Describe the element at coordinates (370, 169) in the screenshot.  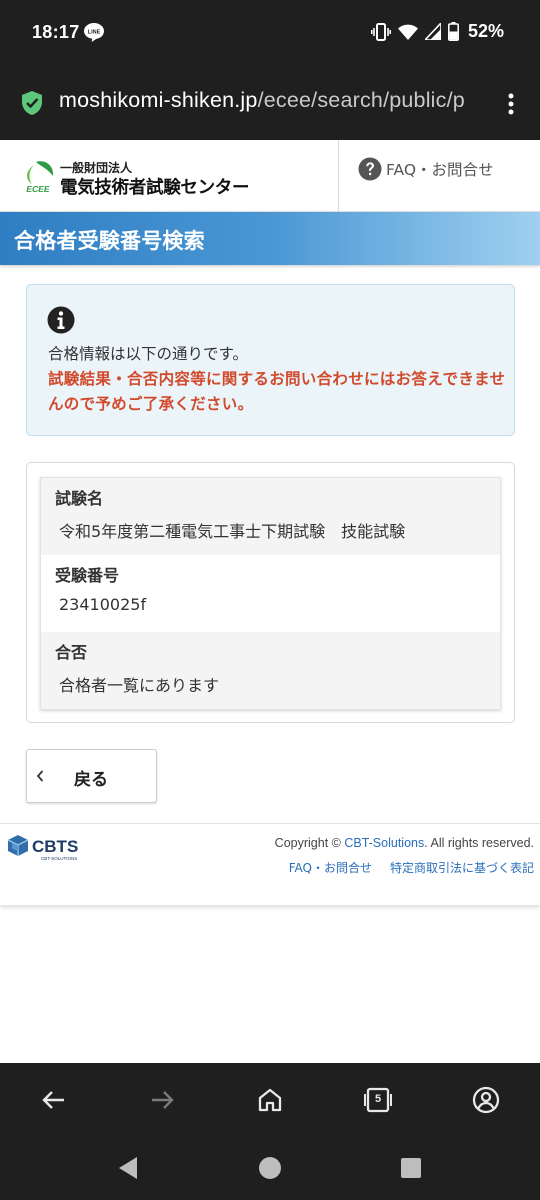
I see `question-circle-icon` at that location.